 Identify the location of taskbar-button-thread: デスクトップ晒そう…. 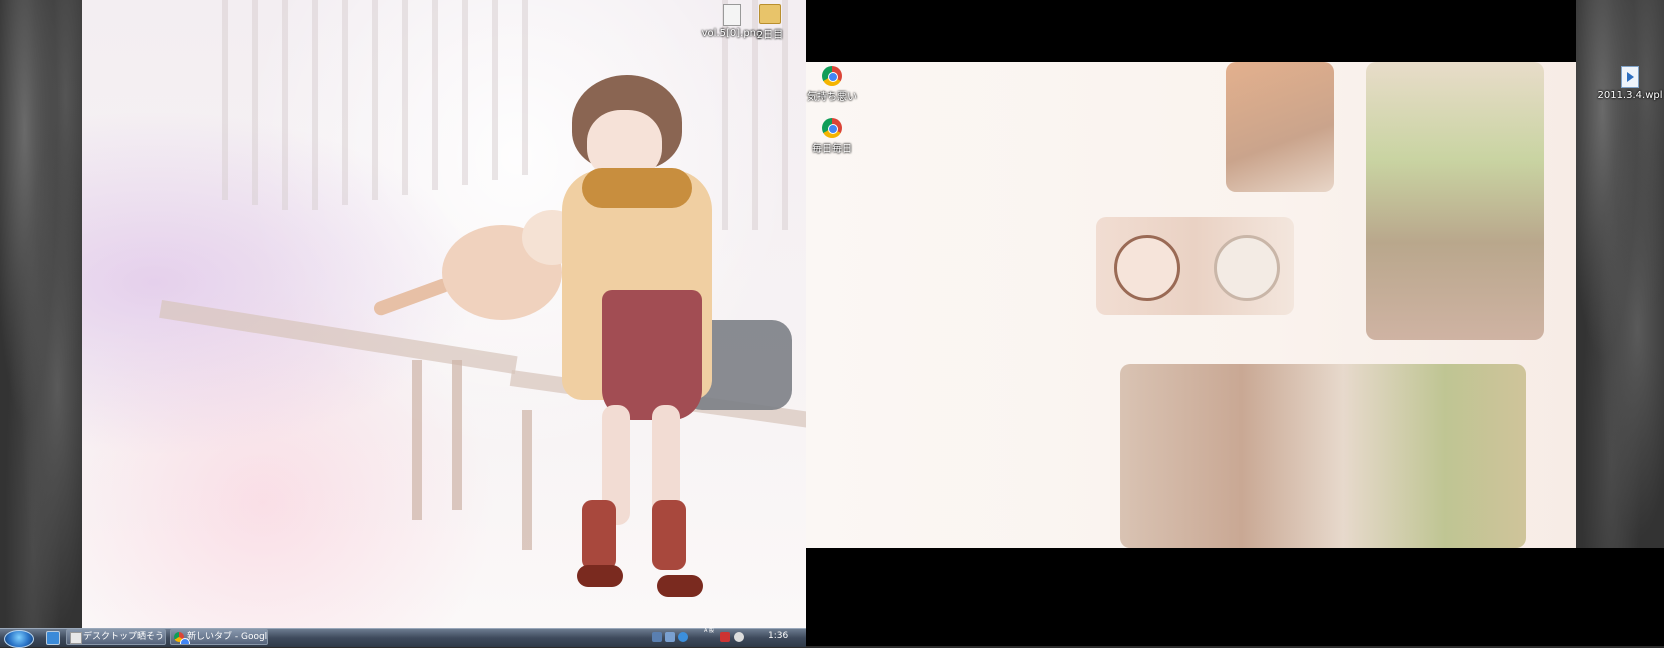
(116, 637).